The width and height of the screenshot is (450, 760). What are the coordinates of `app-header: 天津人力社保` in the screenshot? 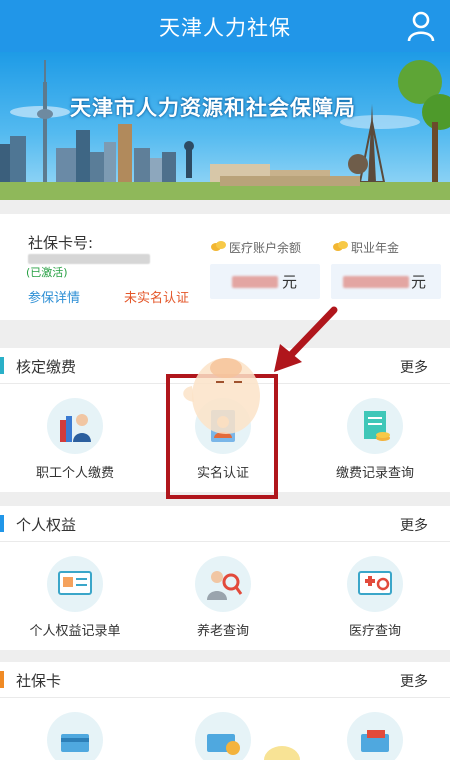 It's located at (225, 26).